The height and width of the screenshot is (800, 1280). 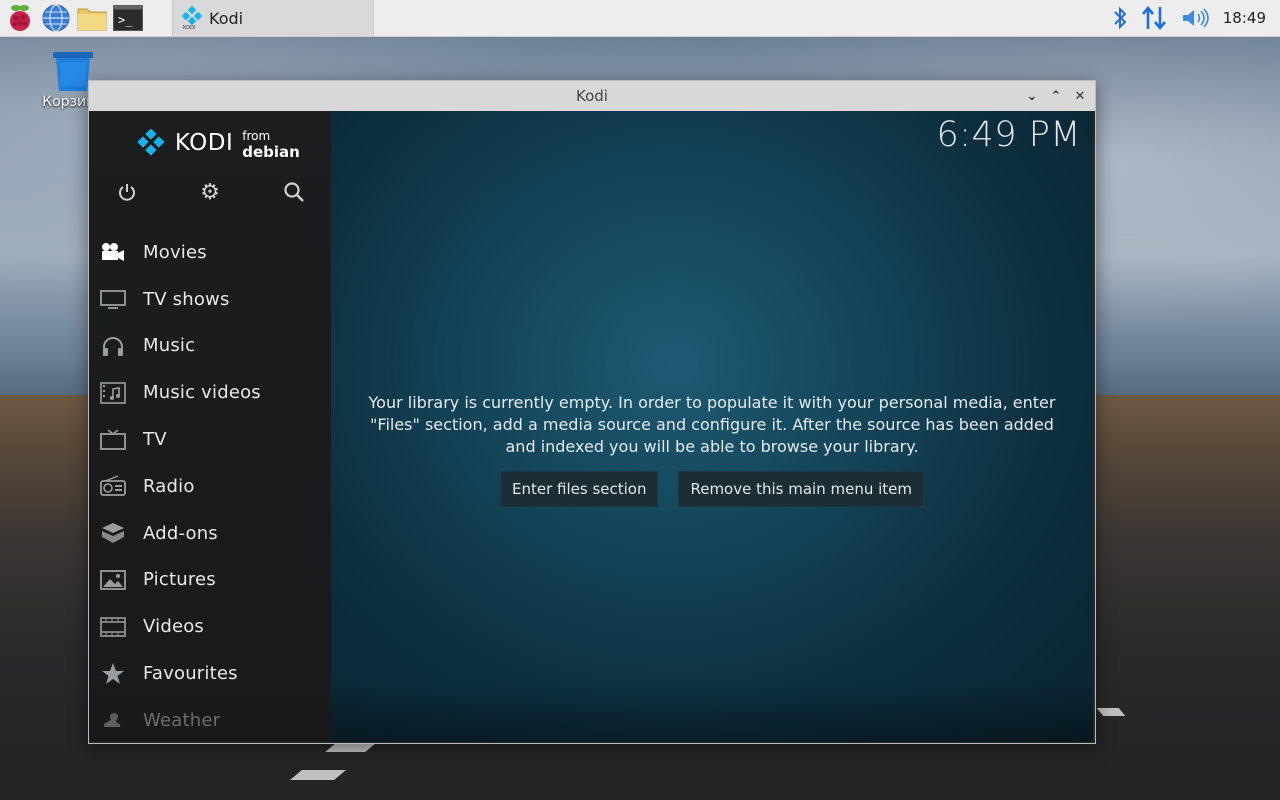 I want to click on logo-from-text: from, so click(x=256, y=136).